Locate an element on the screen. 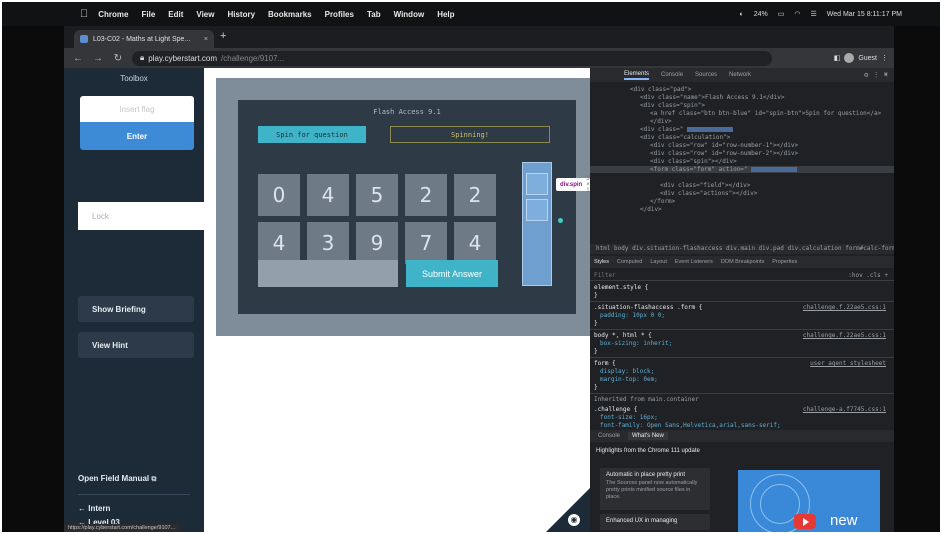 The height and width of the screenshot is (534, 942). tab-sources: Sources is located at coordinates (706, 75).